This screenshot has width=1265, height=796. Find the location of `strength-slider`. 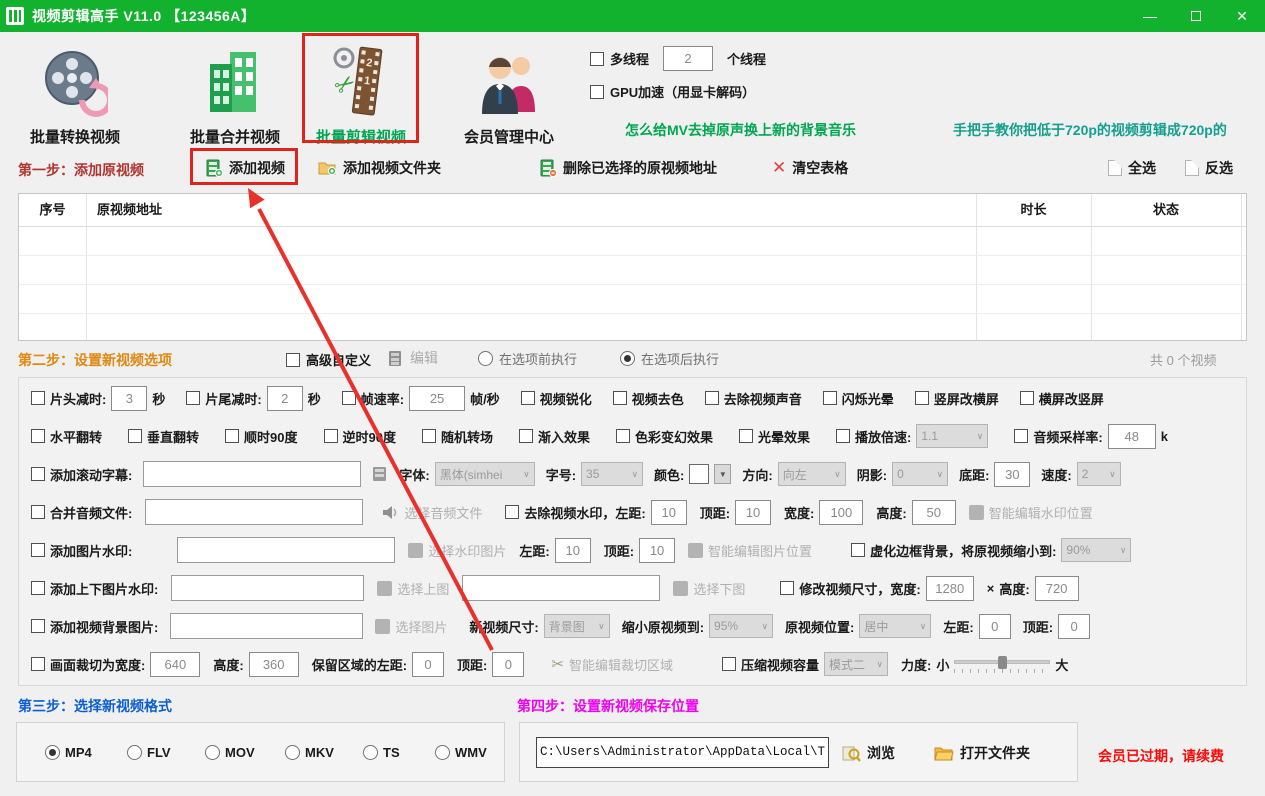

strength-slider is located at coordinates (1002, 664).